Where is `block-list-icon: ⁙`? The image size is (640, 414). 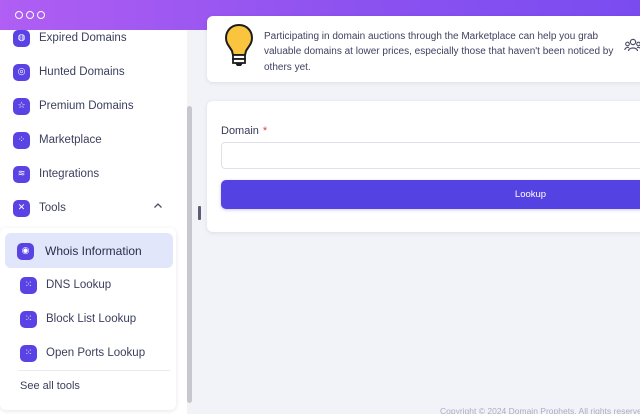 block-list-icon: ⁙ is located at coordinates (28, 319).